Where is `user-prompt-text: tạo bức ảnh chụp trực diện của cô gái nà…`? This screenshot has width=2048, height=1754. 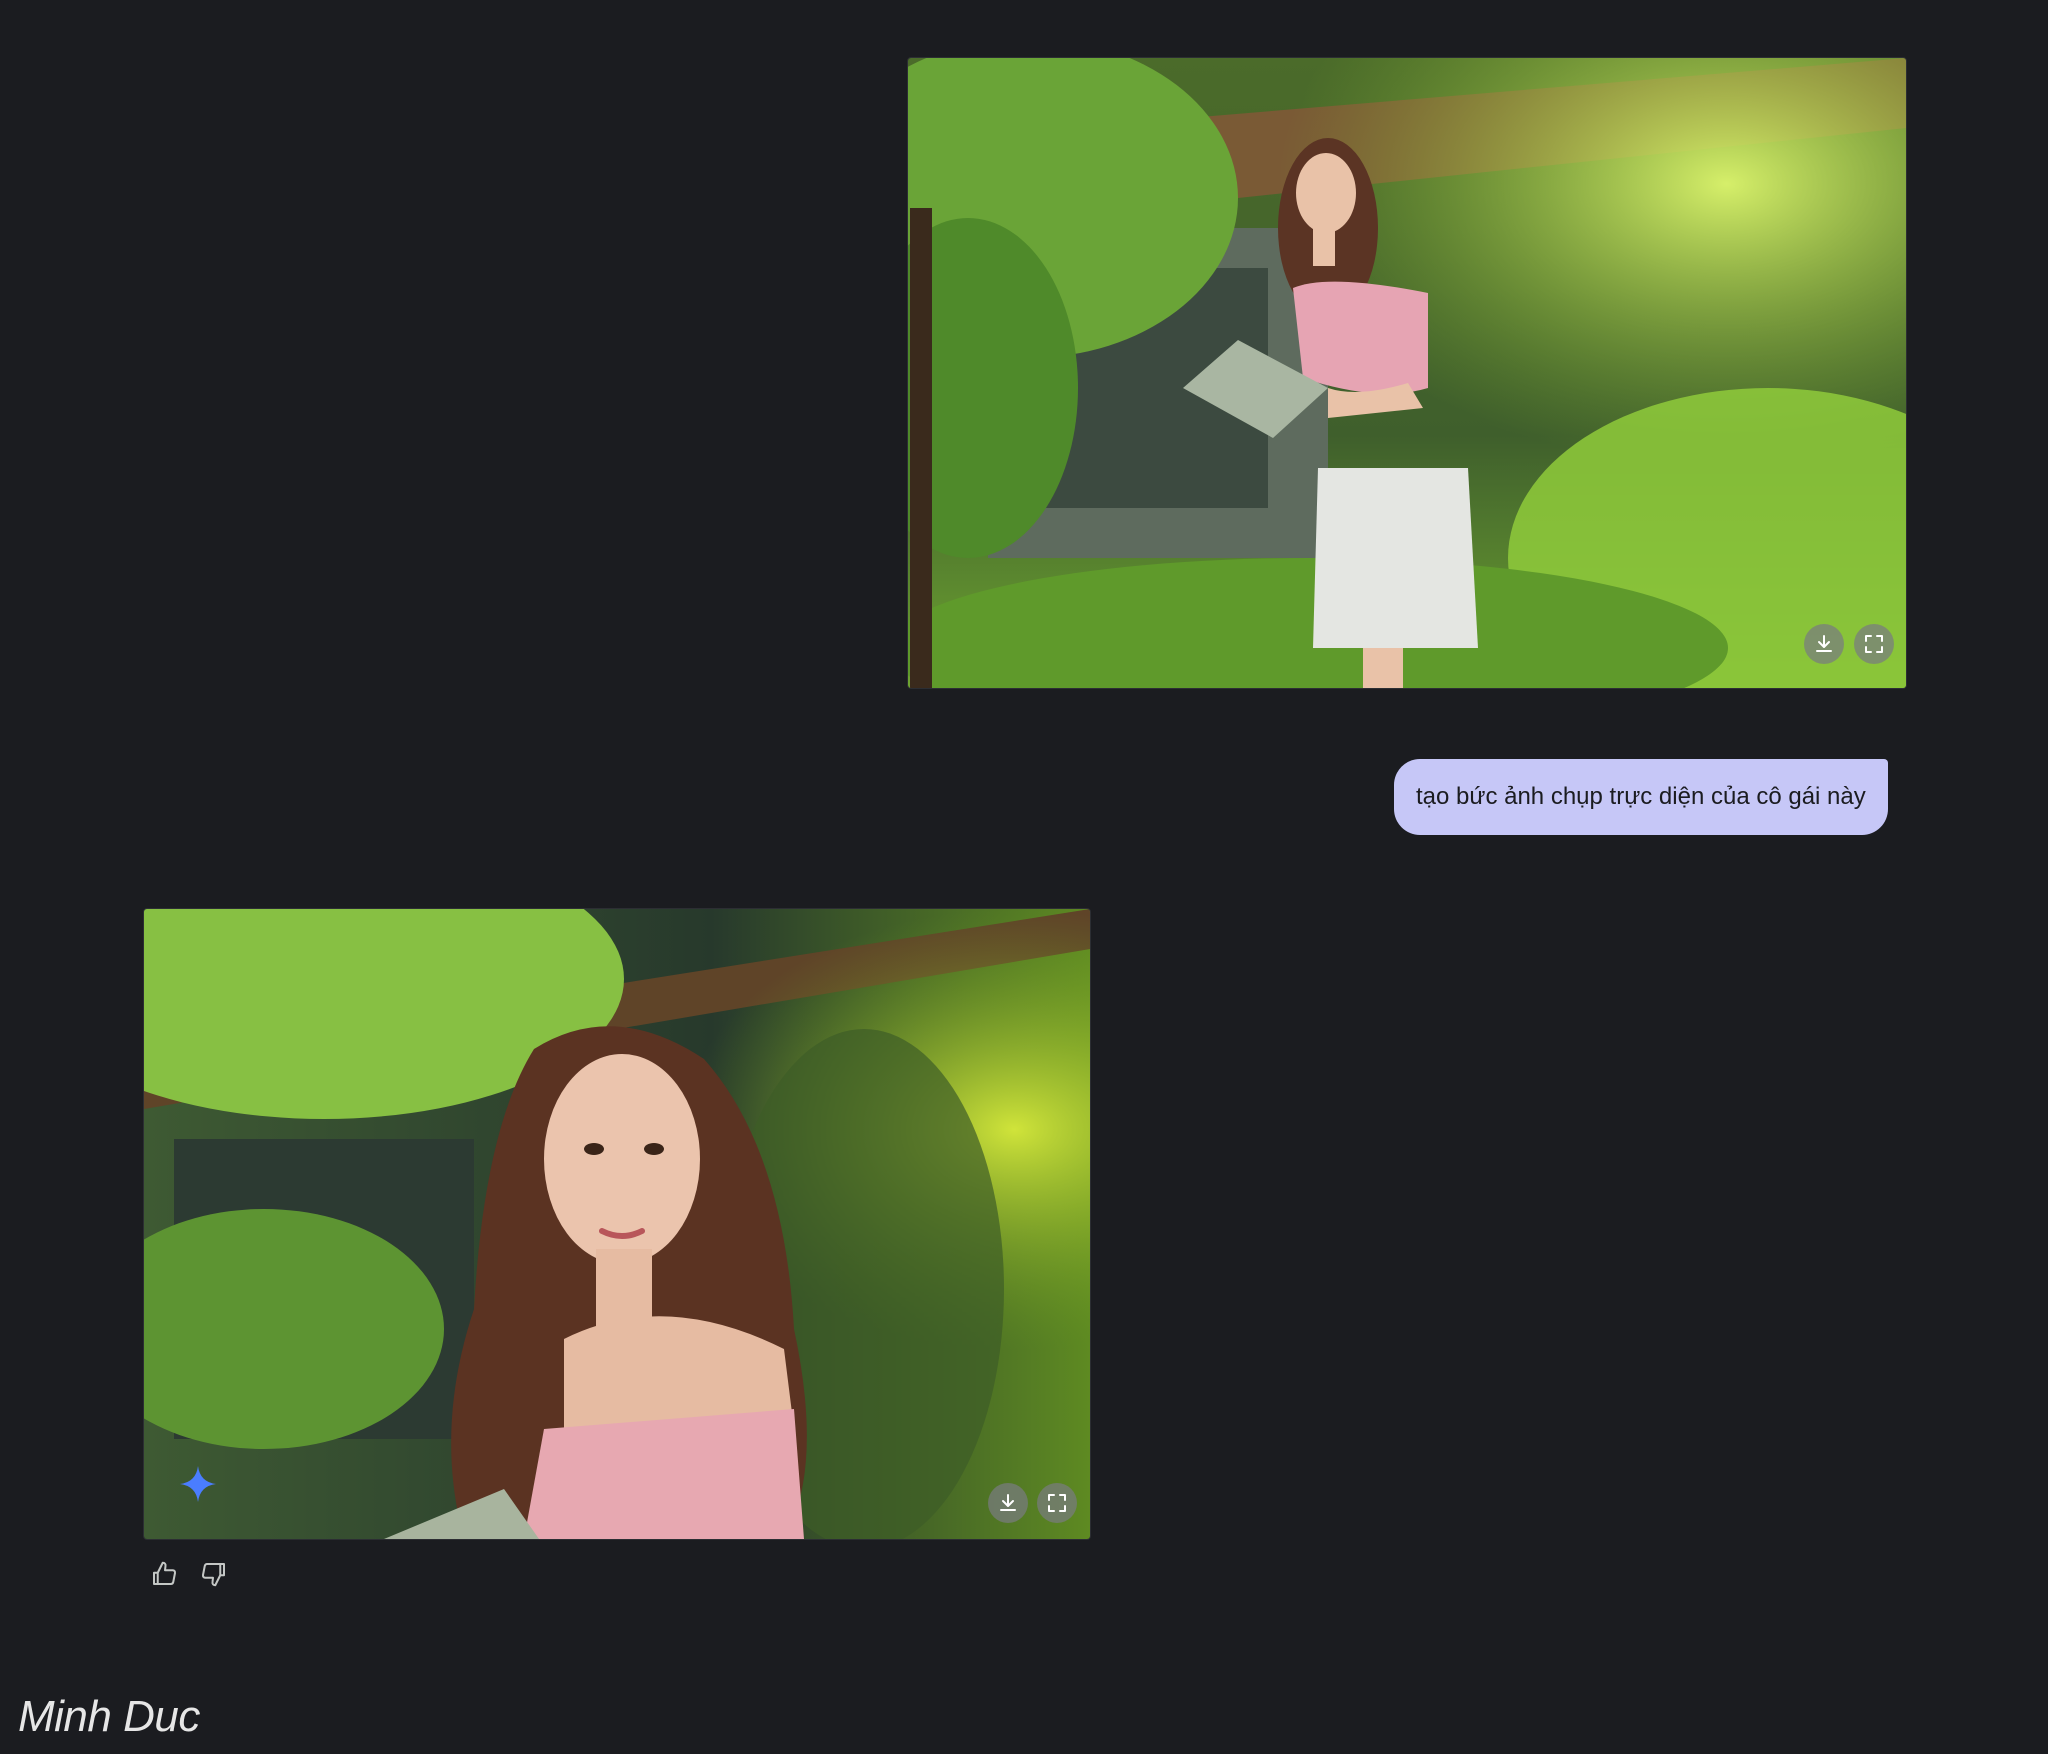 user-prompt-text: tạo bức ảnh chụp trực diện của cô gái nà… is located at coordinates (1641, 796).